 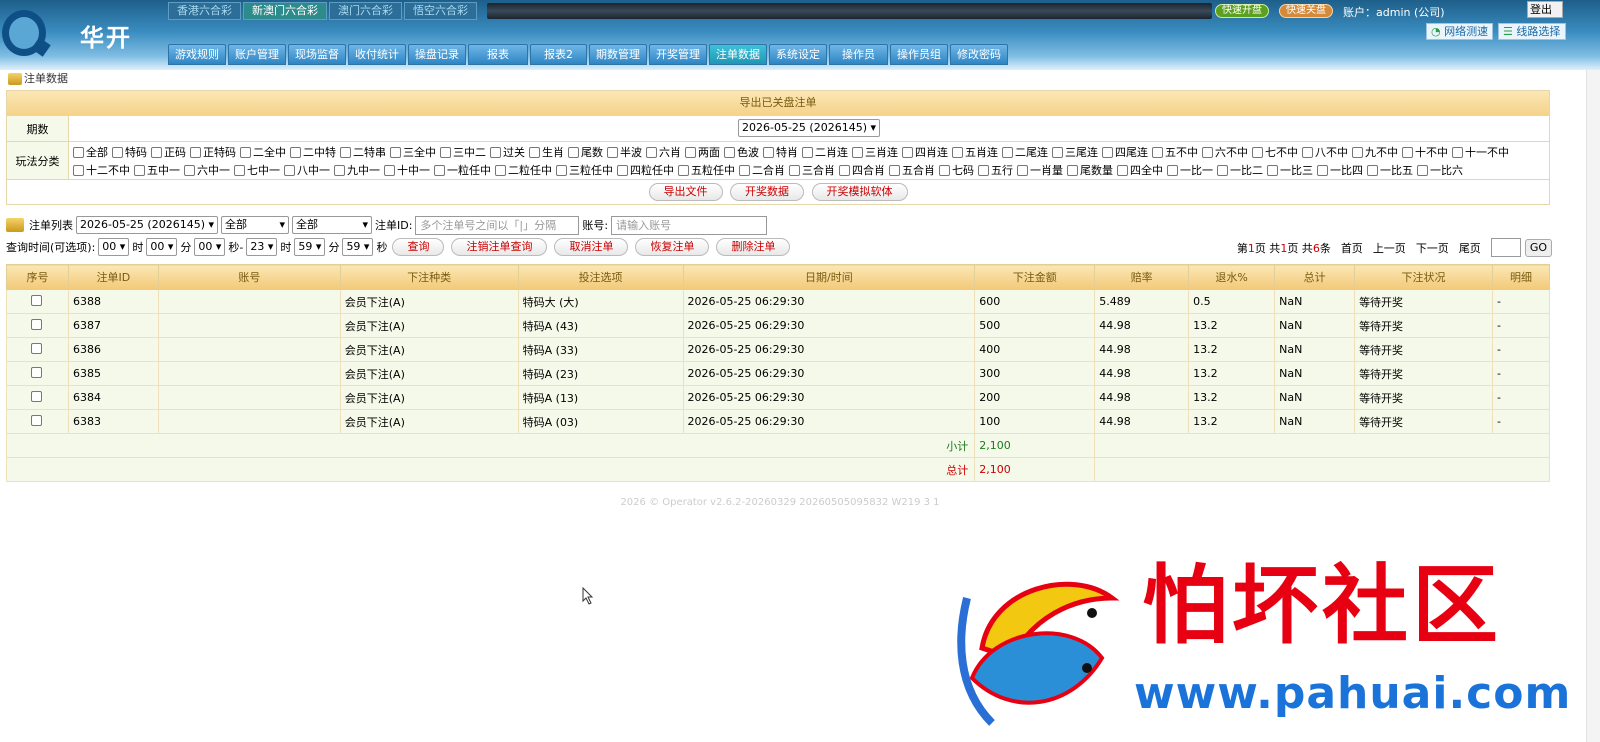 What do you see at coordinates (213, 152) in the screenshot?
I see `play-checkbox: 正特码` at bounding box center [213, 152].